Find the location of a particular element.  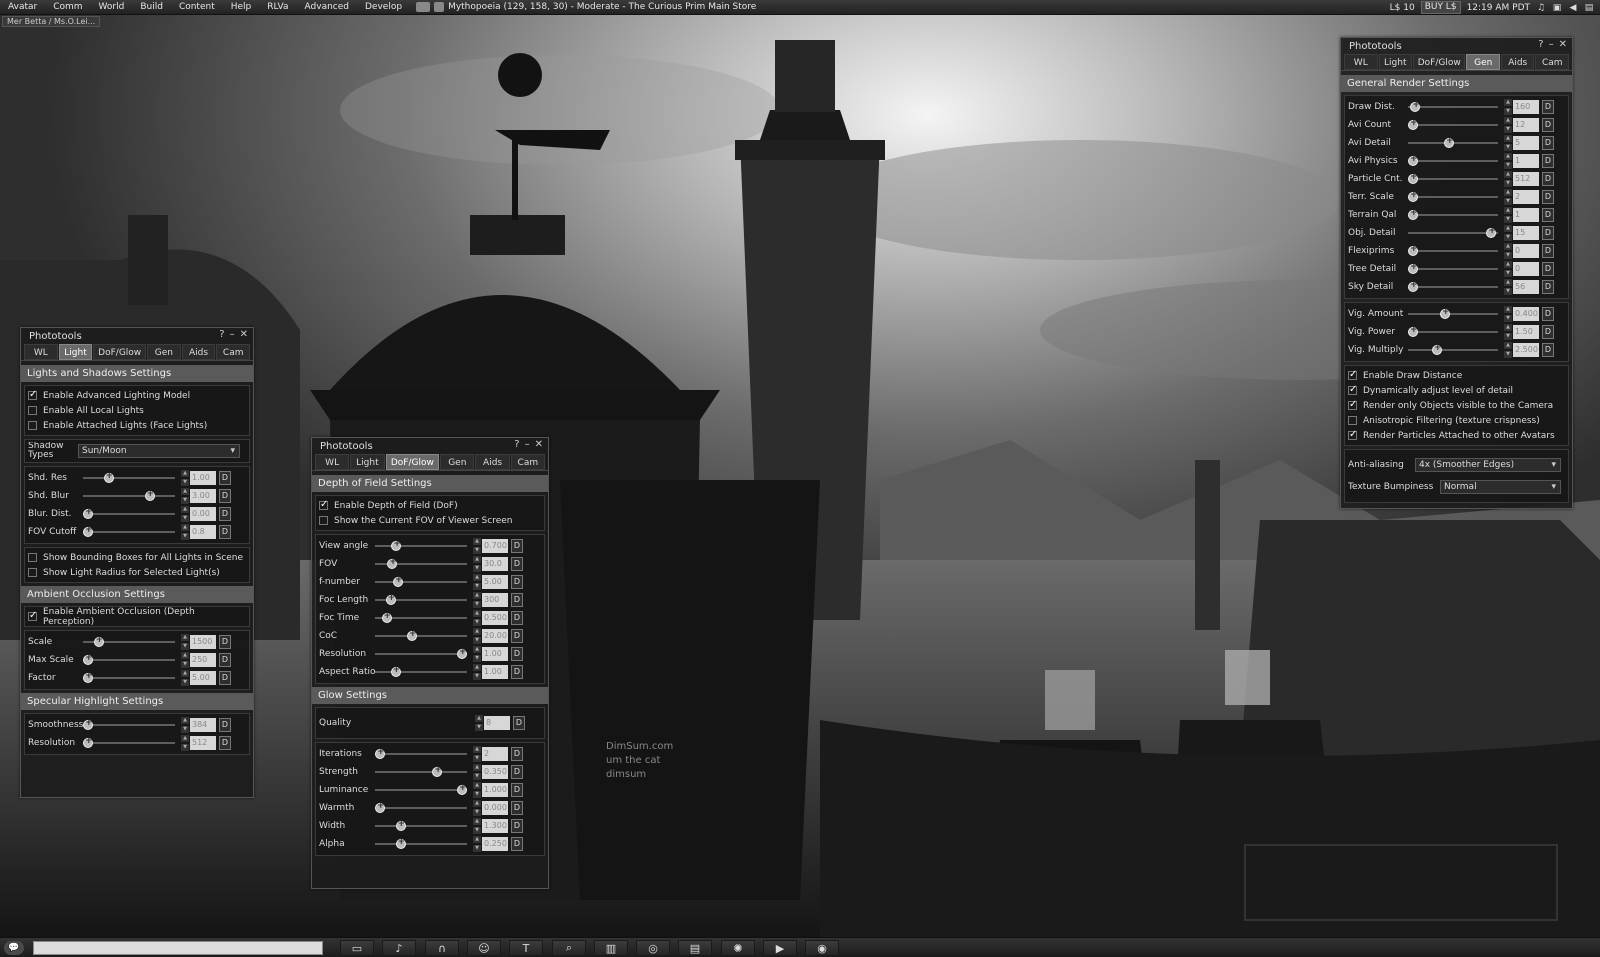

quality-default-button: D is located at coordinates (519, 723).